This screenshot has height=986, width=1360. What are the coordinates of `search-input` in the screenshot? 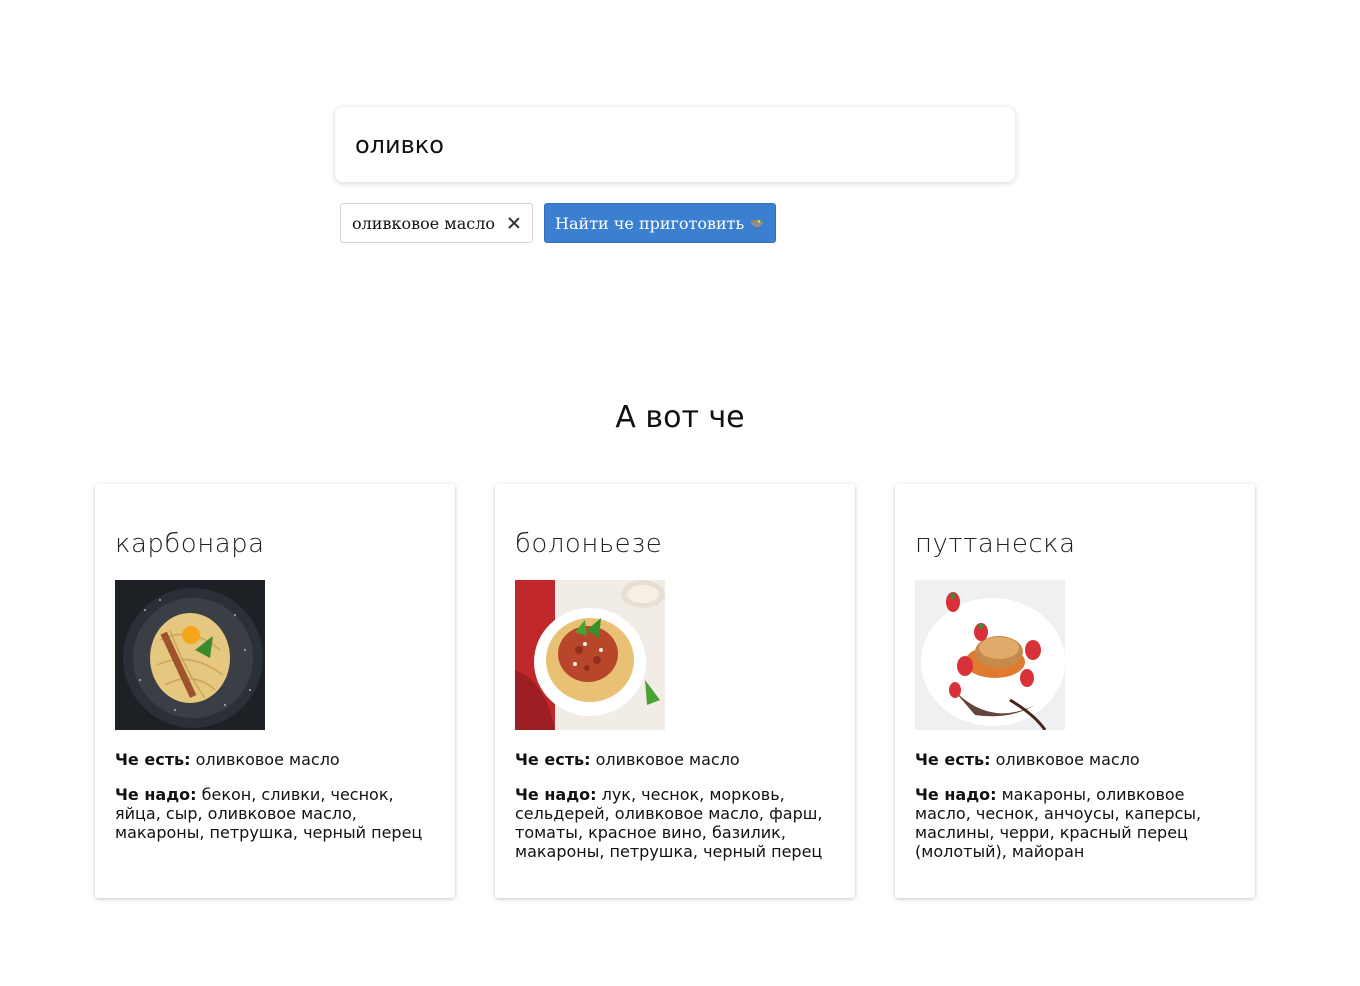 It's located at (675, 144).